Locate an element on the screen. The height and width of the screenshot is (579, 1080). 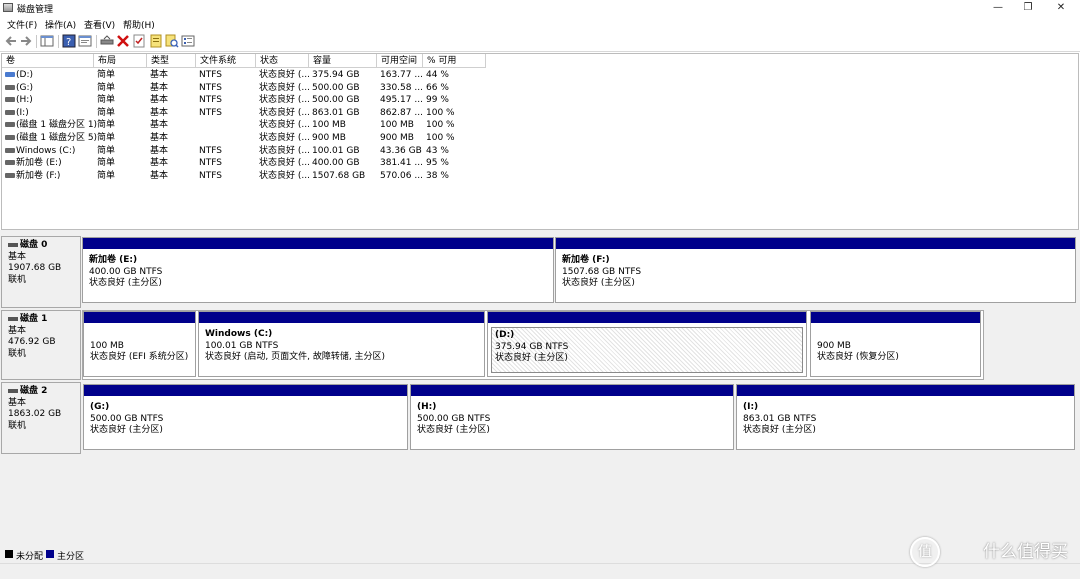
column-header-free-space: 可用空间 is located at coordinates (400, 61).